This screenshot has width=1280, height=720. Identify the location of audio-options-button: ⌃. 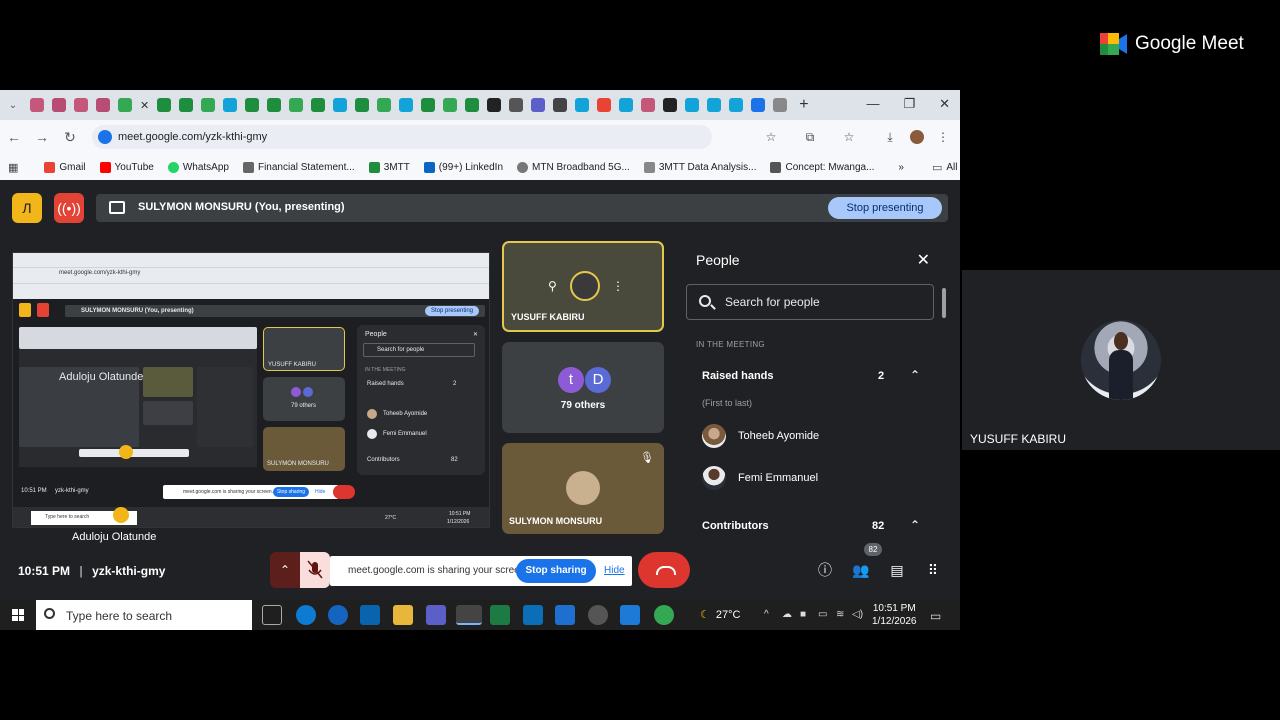
(285, 570).